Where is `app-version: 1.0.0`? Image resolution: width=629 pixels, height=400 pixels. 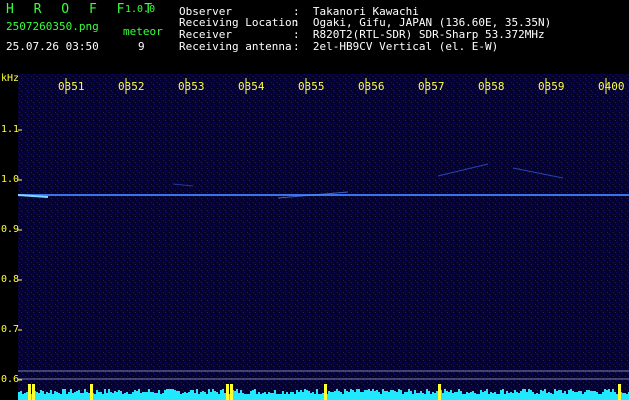 app-version: 1.0.0 is located at coordinates (140, 9).